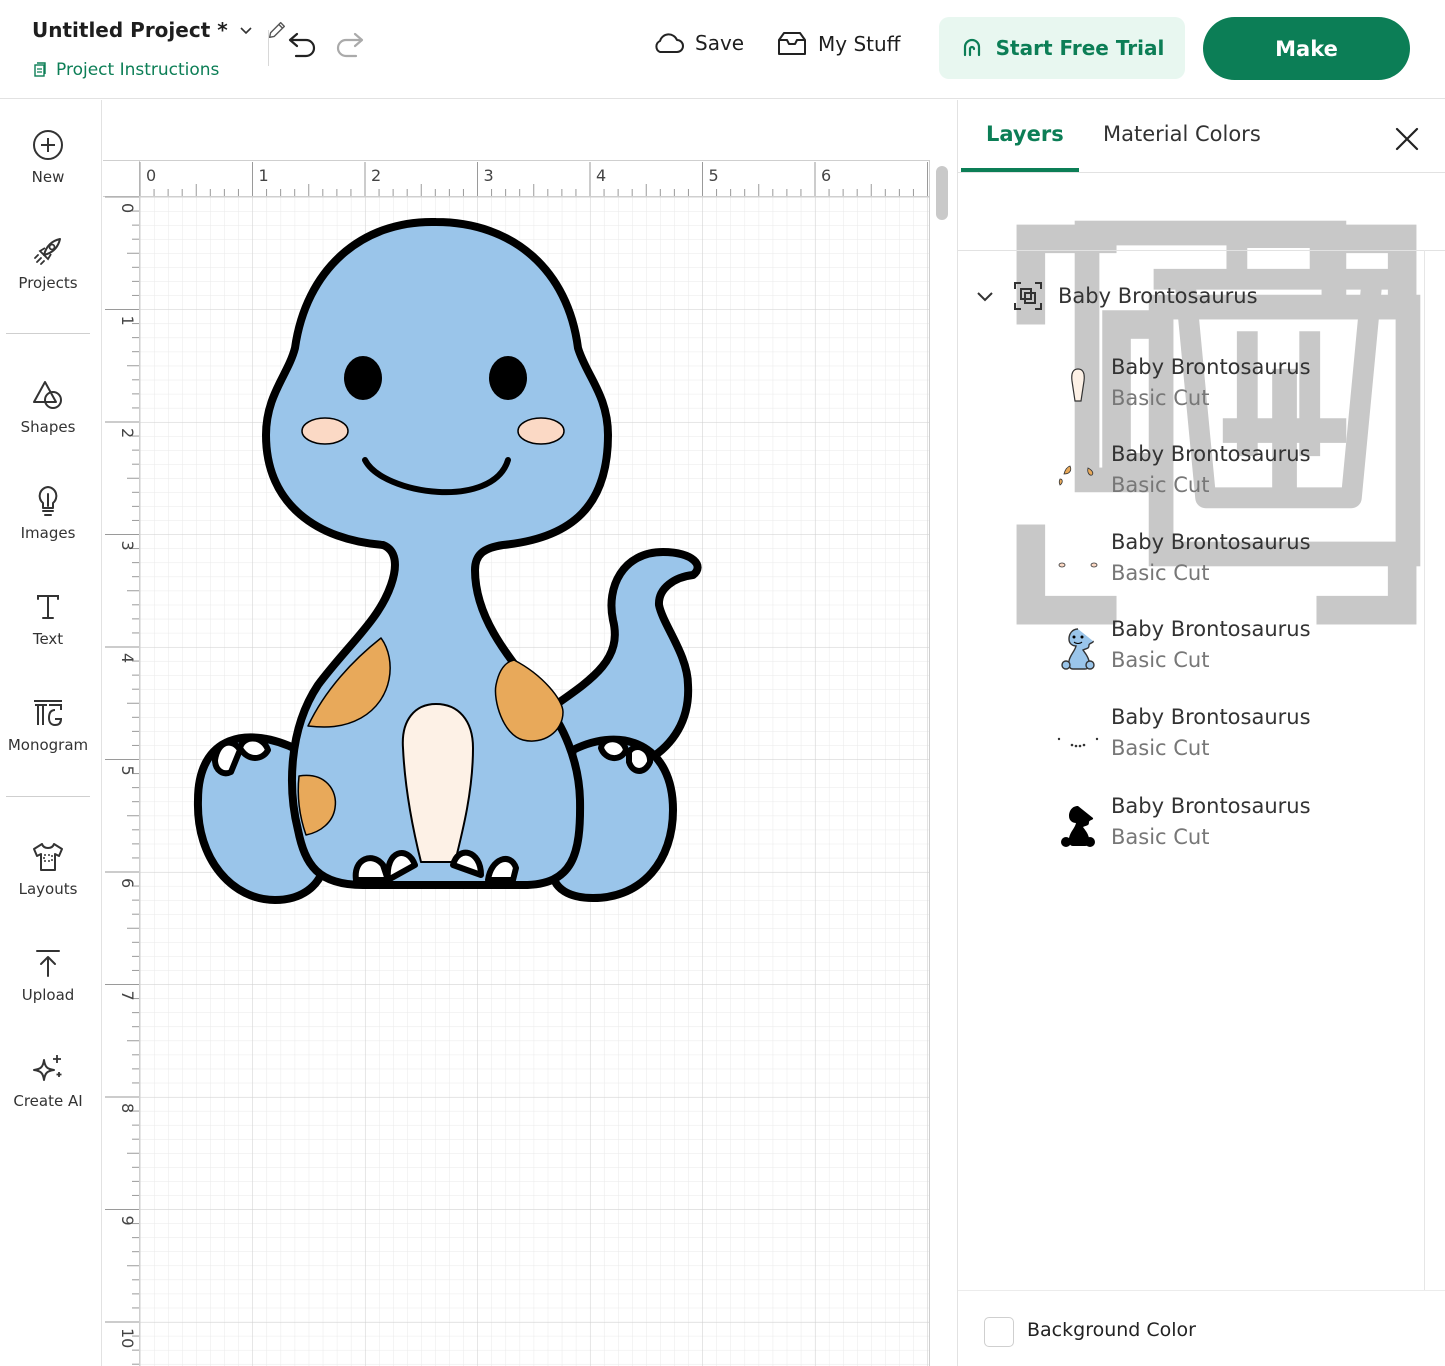 Image resolution: width=1445 pixels, height=1366 pixels. I want to click on toolbar-item-new: New, so click(48, 157).